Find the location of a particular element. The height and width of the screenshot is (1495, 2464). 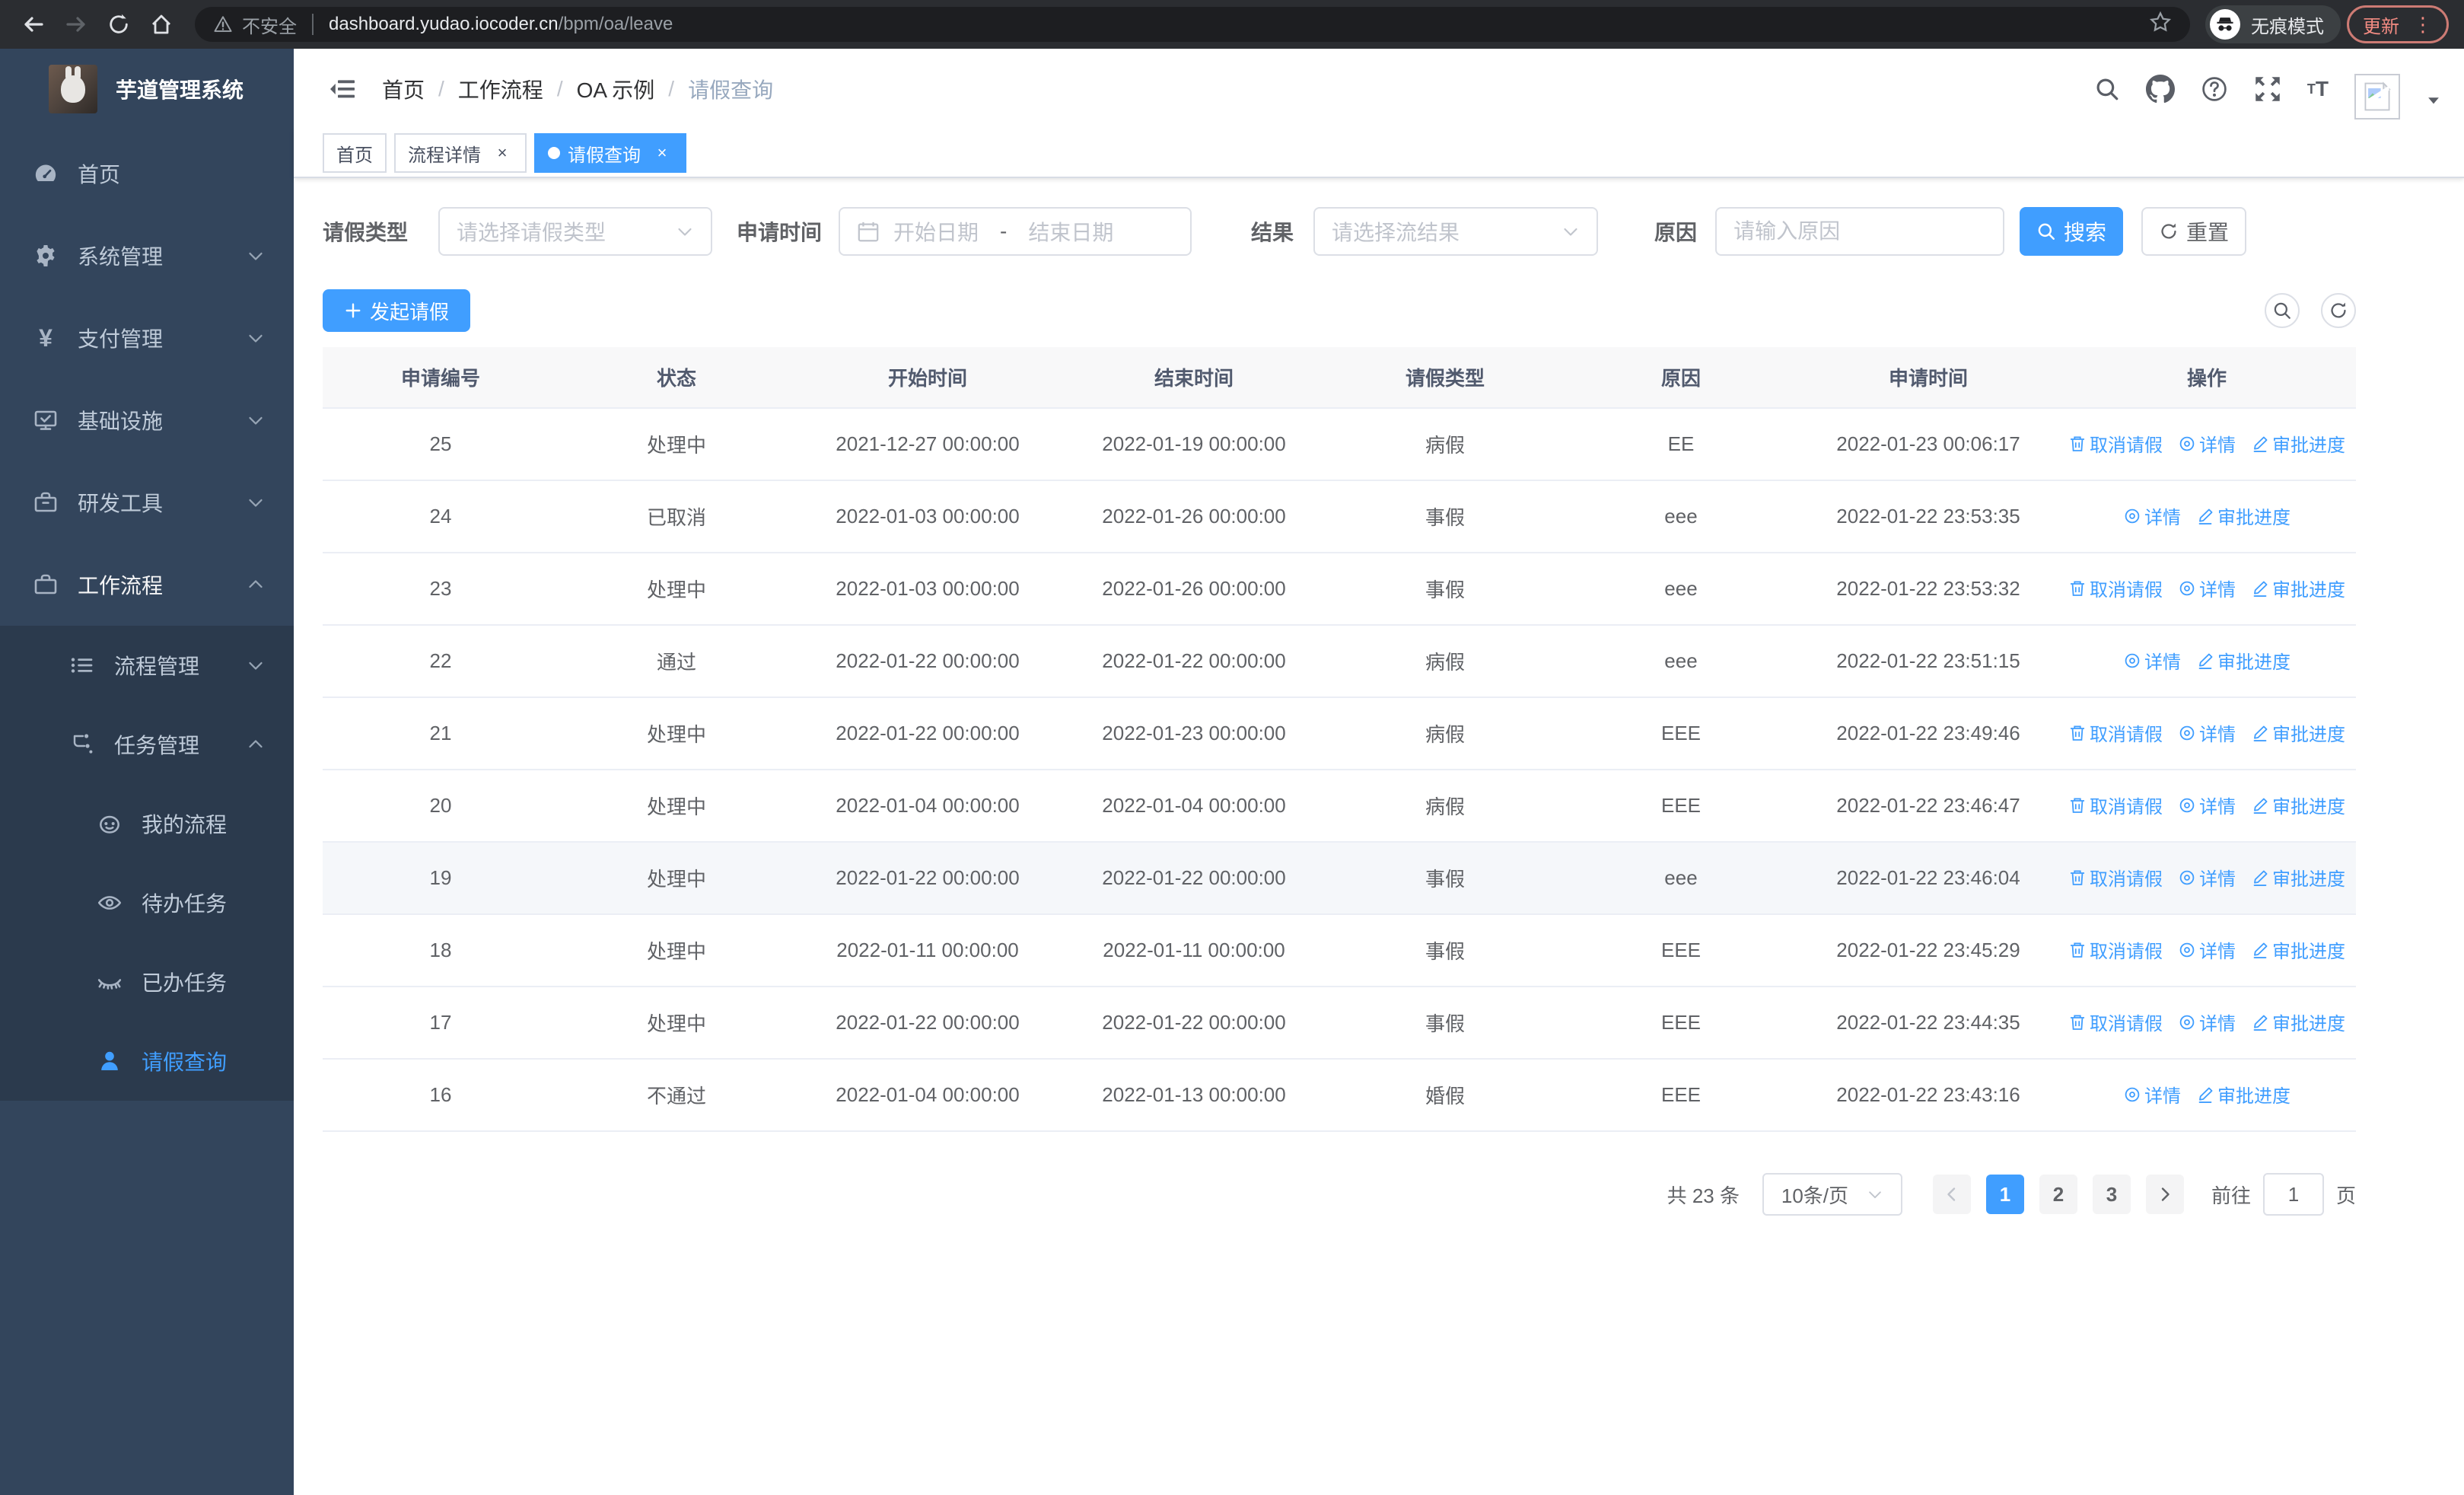

breadcrumb-item: 首页 is located at coordinates (403, 89).